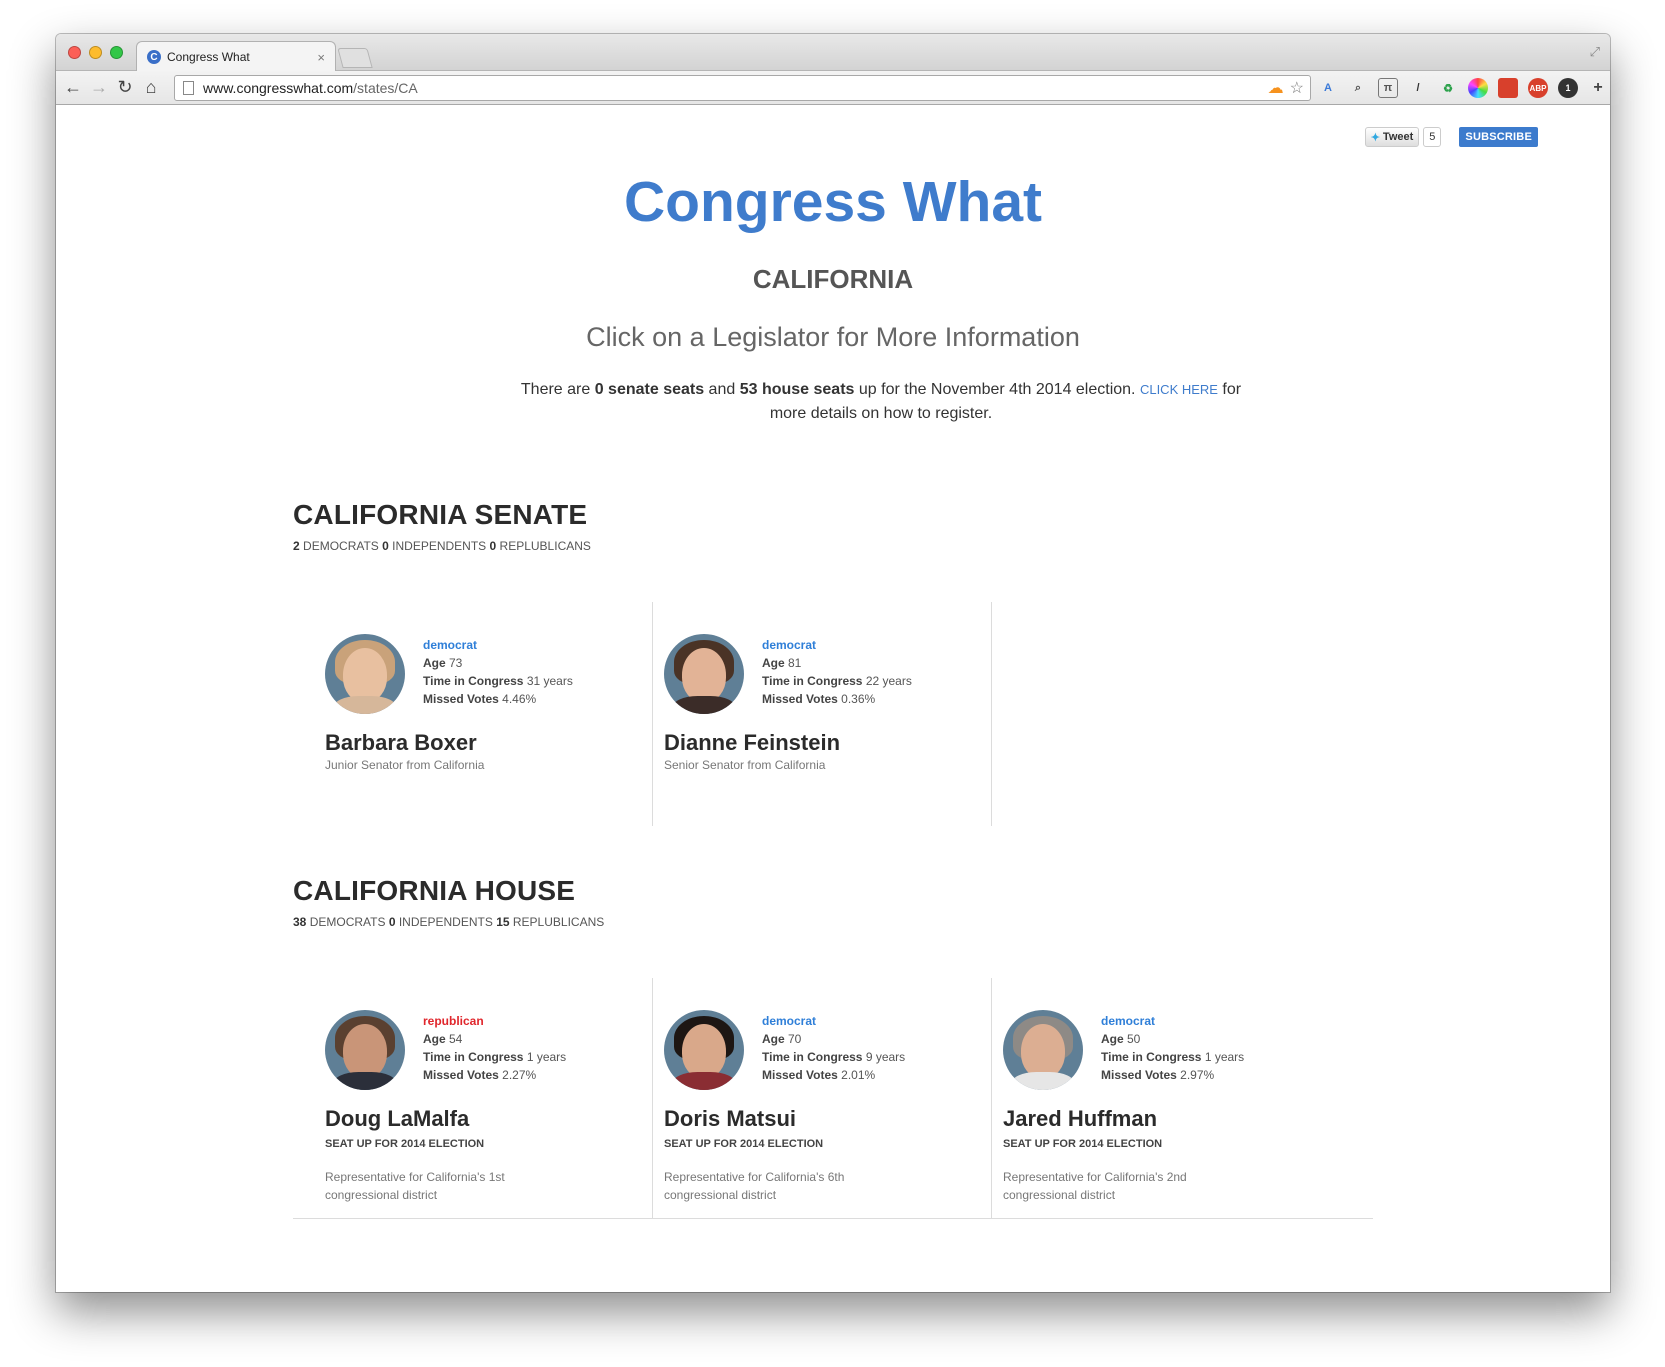 Image resolution: width=1665 pixels, height=1367 pixels. I want to click on missed-value: 2.01%, so click(856, 1075).